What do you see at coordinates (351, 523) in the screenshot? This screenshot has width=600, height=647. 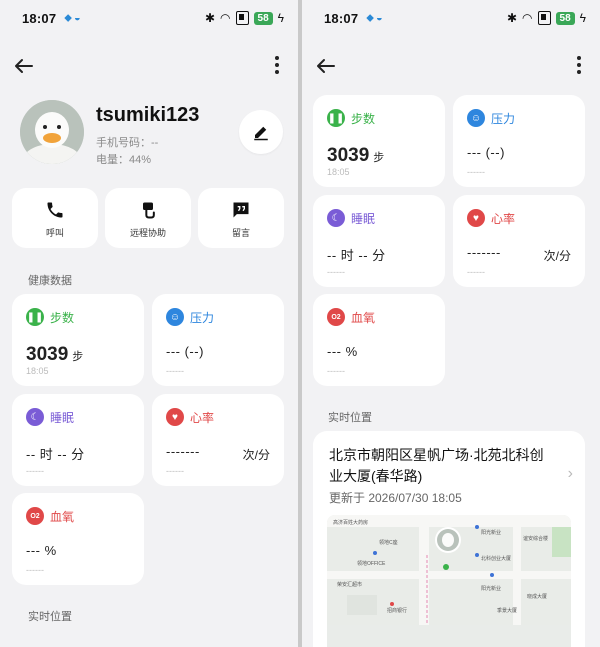 I see `map-poi: 高济百姓大药房` at bounding box center [351, 523].